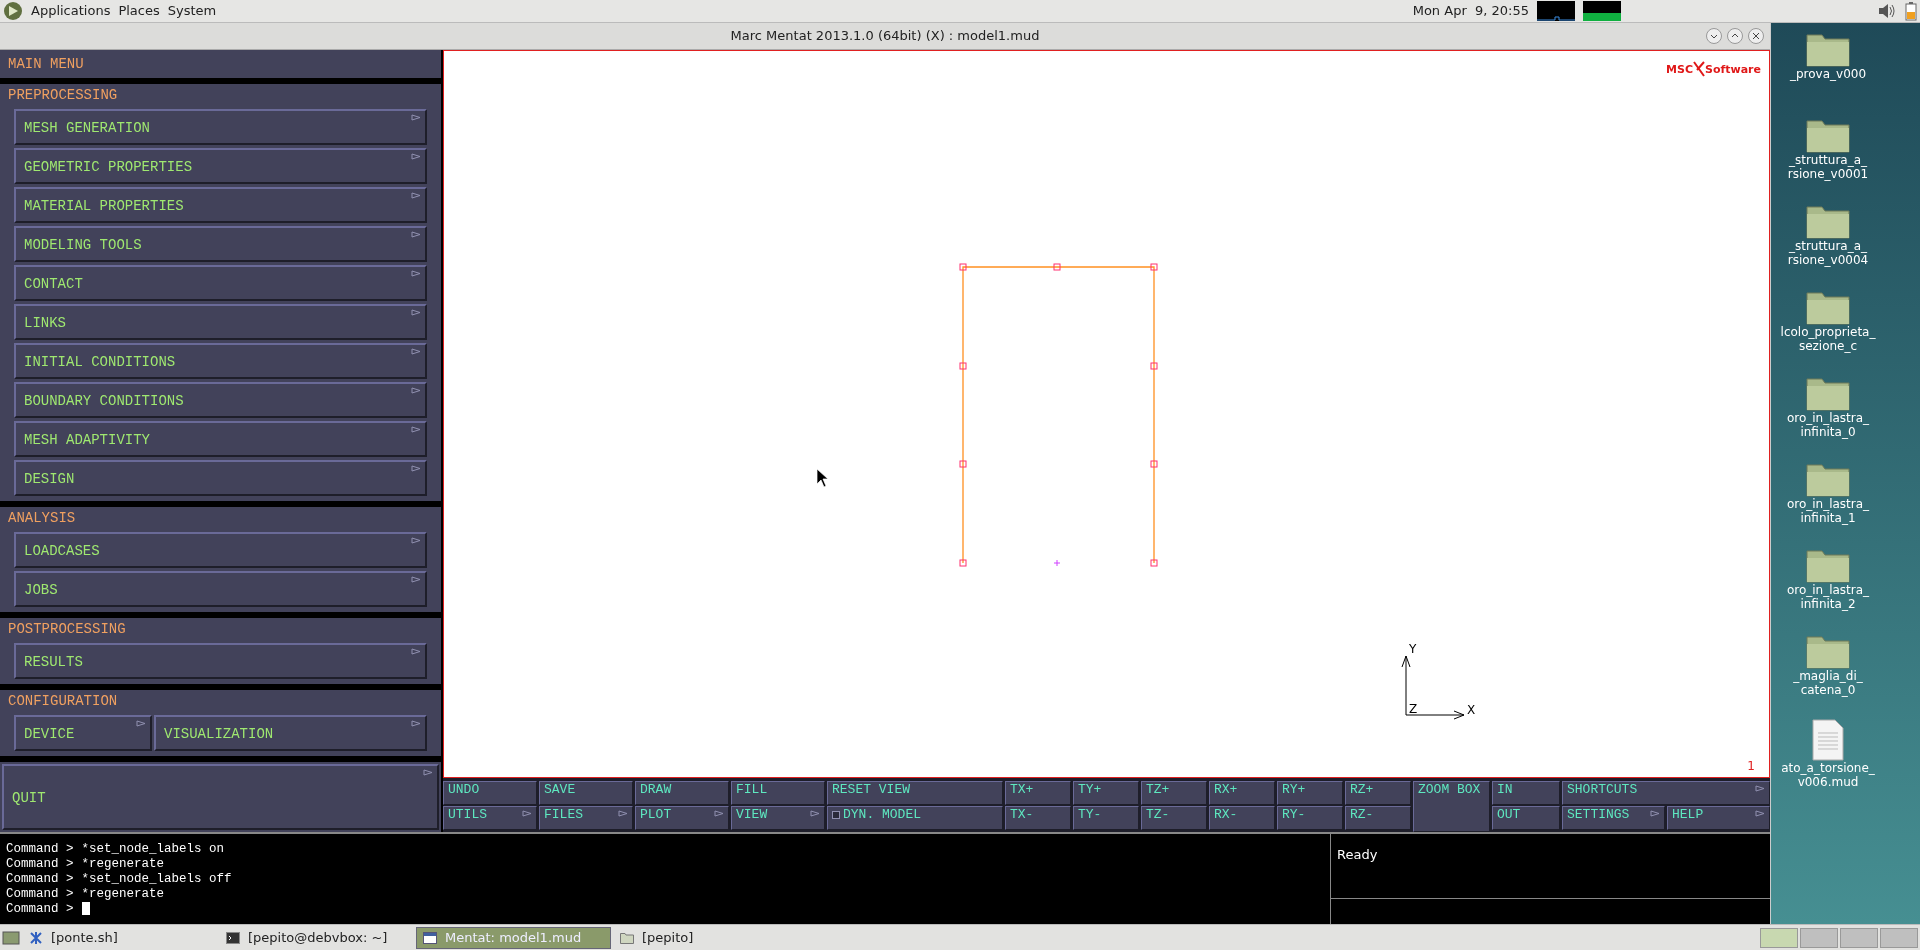 The height and width of the screenshot is (950, 1920). I want to click on battery-icon, so click(1911, 11).